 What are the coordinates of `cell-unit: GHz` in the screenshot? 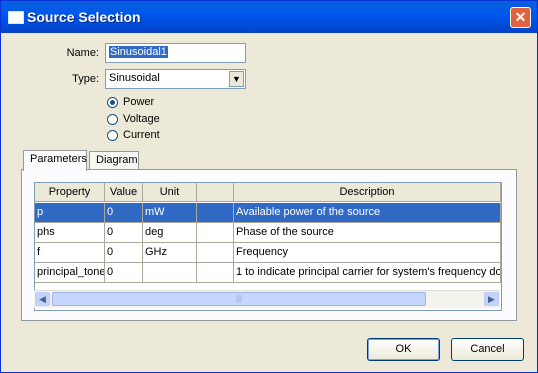 It's located at (170, 253).